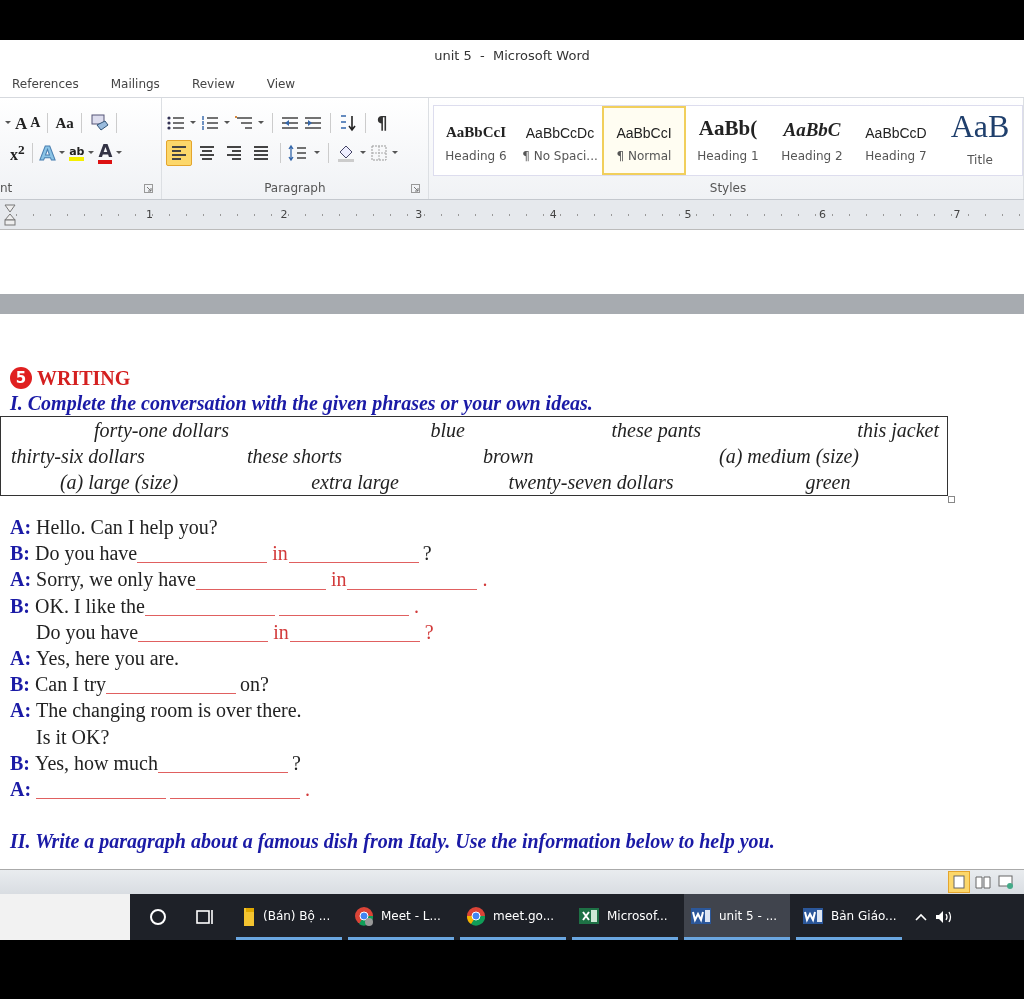 This screenshot has height=999, width=1024. I want to click on ruler-number: 7, so click(956, 214).